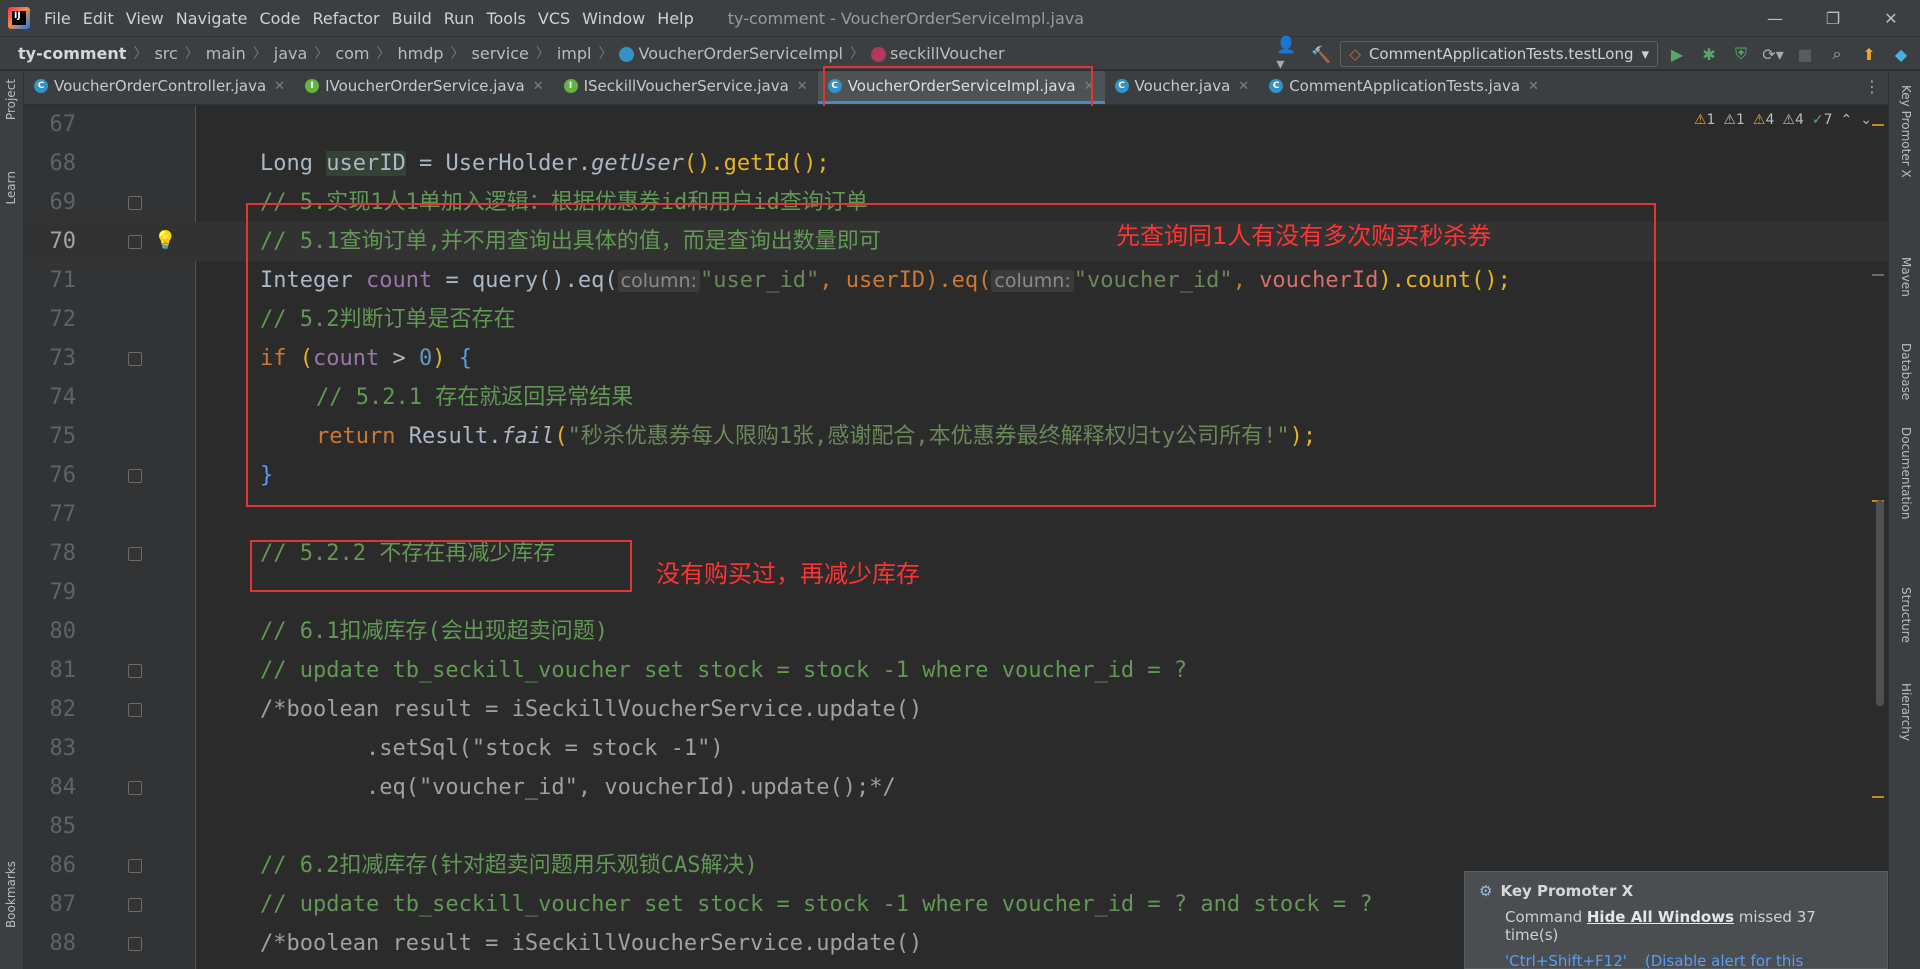  I want to click on menu-tools: Tools, so click(505, 18).